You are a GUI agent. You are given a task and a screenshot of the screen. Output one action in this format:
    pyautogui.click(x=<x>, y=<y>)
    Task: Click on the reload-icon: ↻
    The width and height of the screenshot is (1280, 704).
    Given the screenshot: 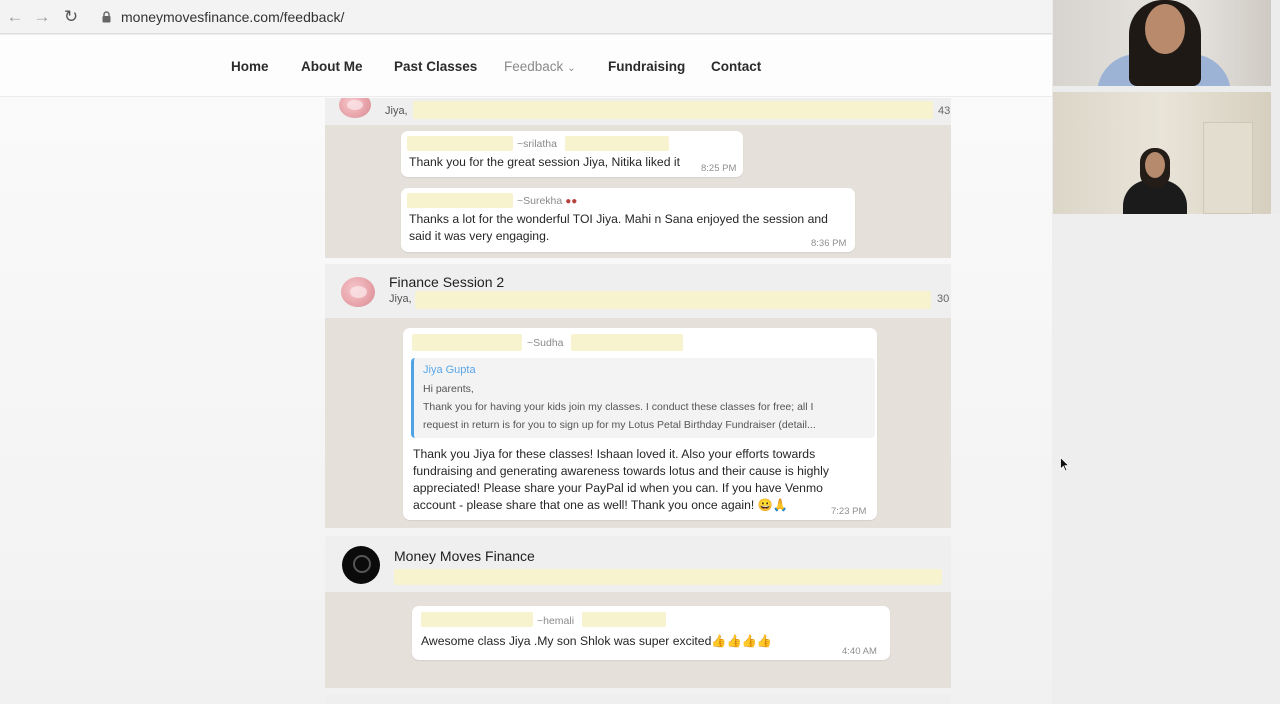 What is the action you would take?
    pyautogui.click(x=71, y=17)
    